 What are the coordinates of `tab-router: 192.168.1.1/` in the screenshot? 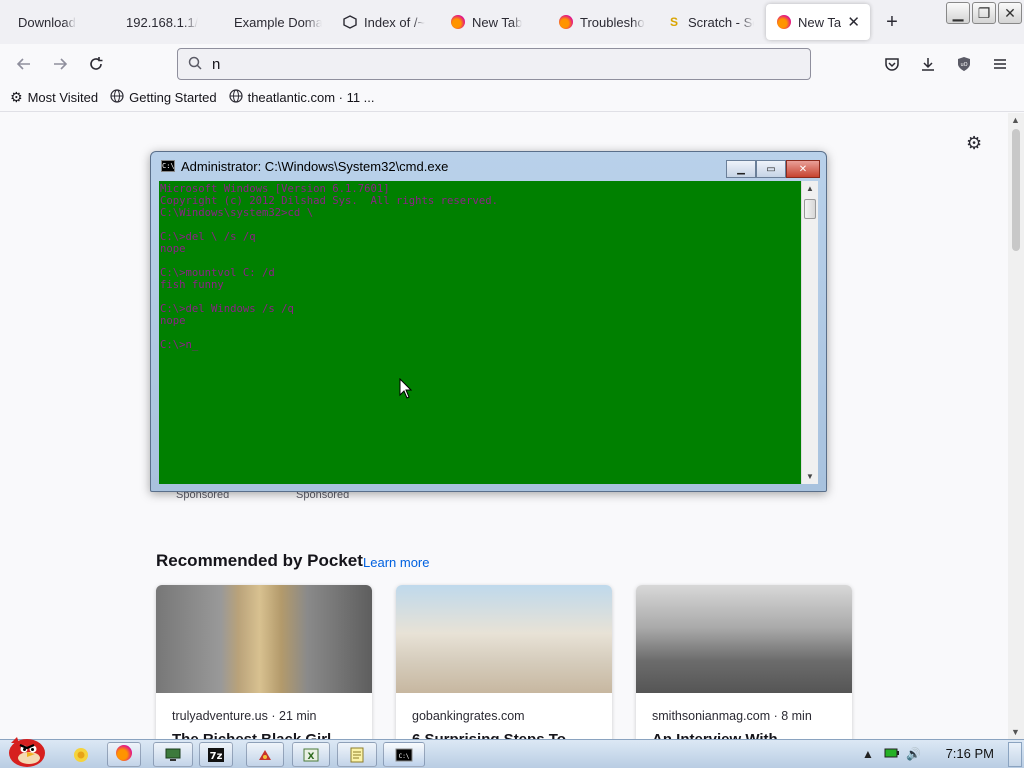 It's located at (170, 22).